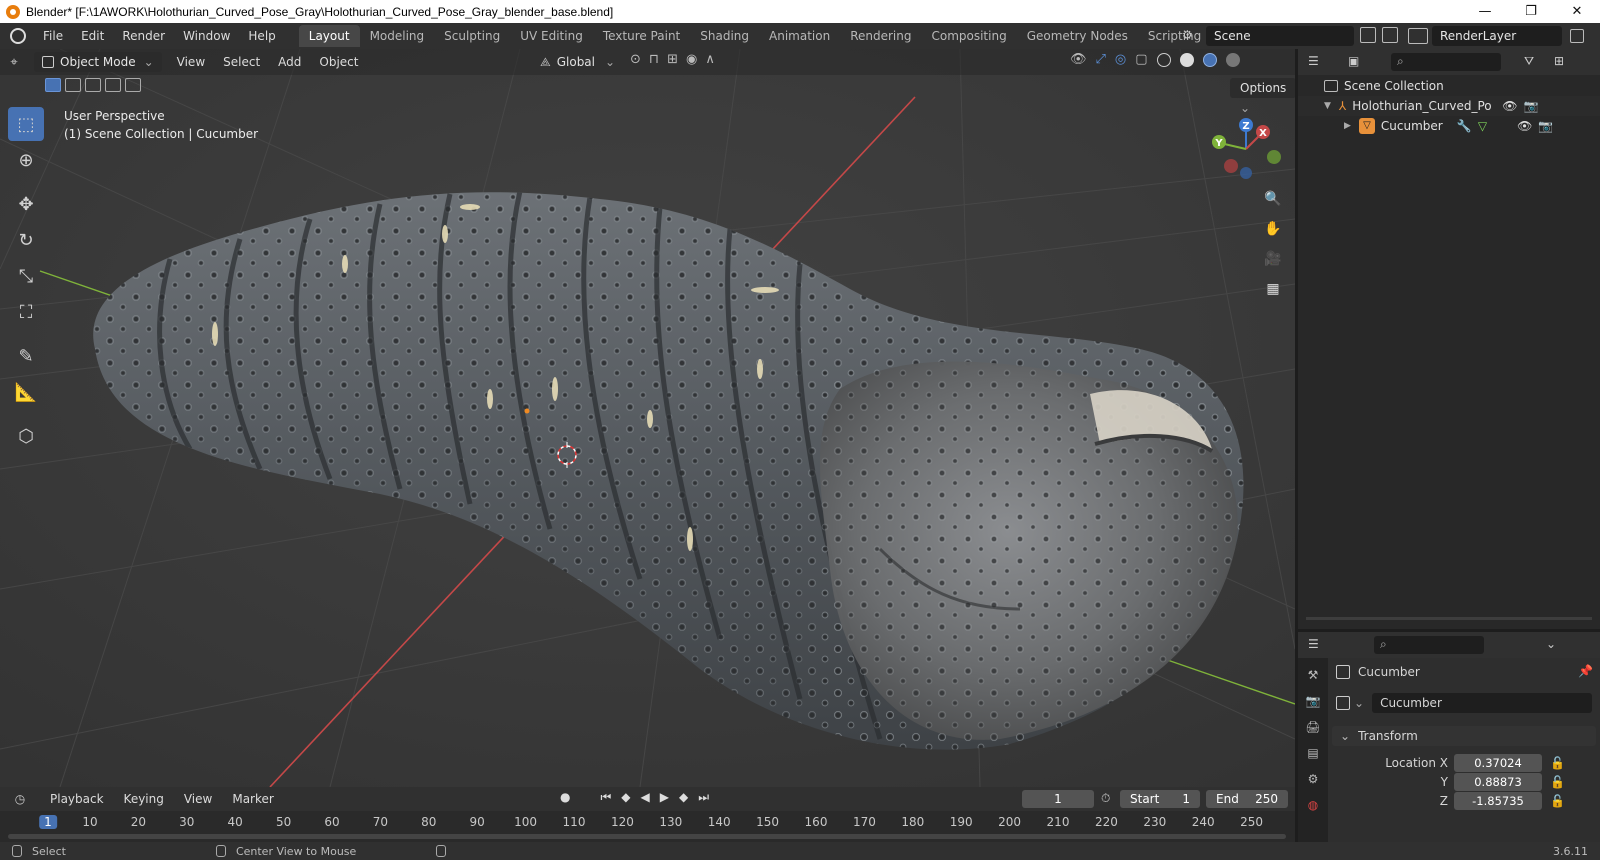 This screenshot has width=1600, height=860. Describe the element at coordinates (191, 62) in the screenshot. I see `menu-view: View` at that location.